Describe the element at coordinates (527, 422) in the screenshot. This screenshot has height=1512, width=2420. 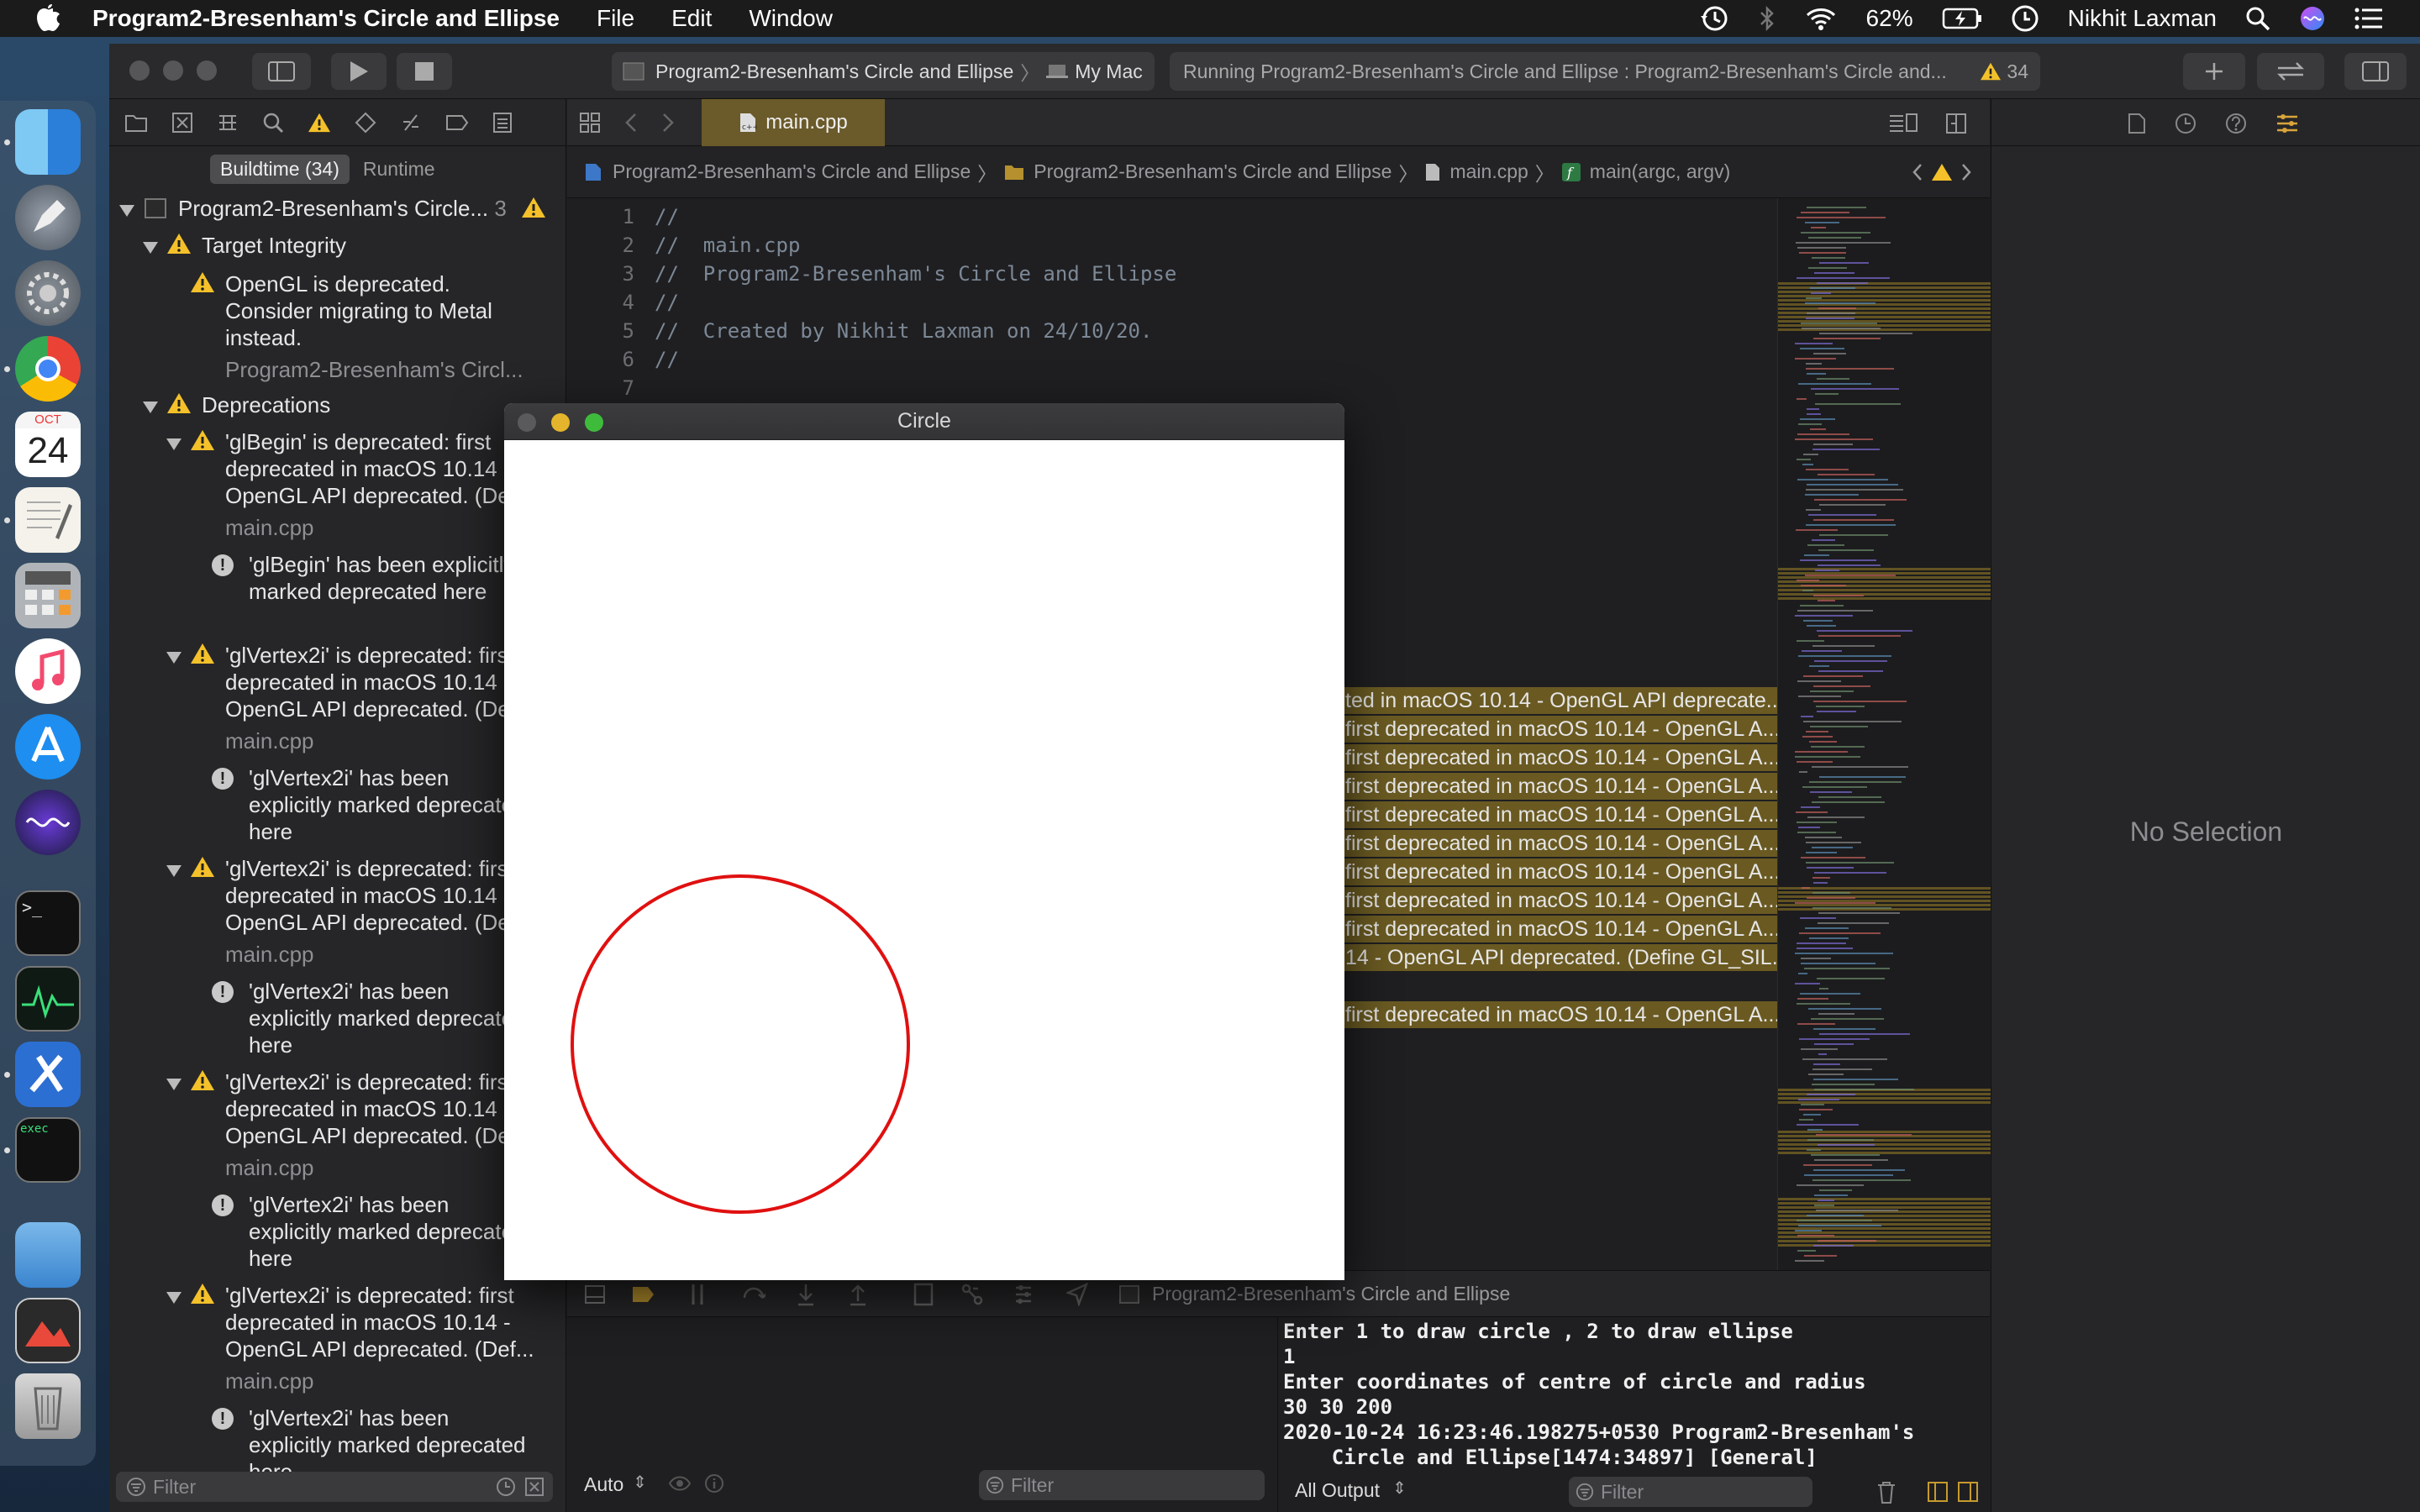
I see `gl-close-button` at that location.